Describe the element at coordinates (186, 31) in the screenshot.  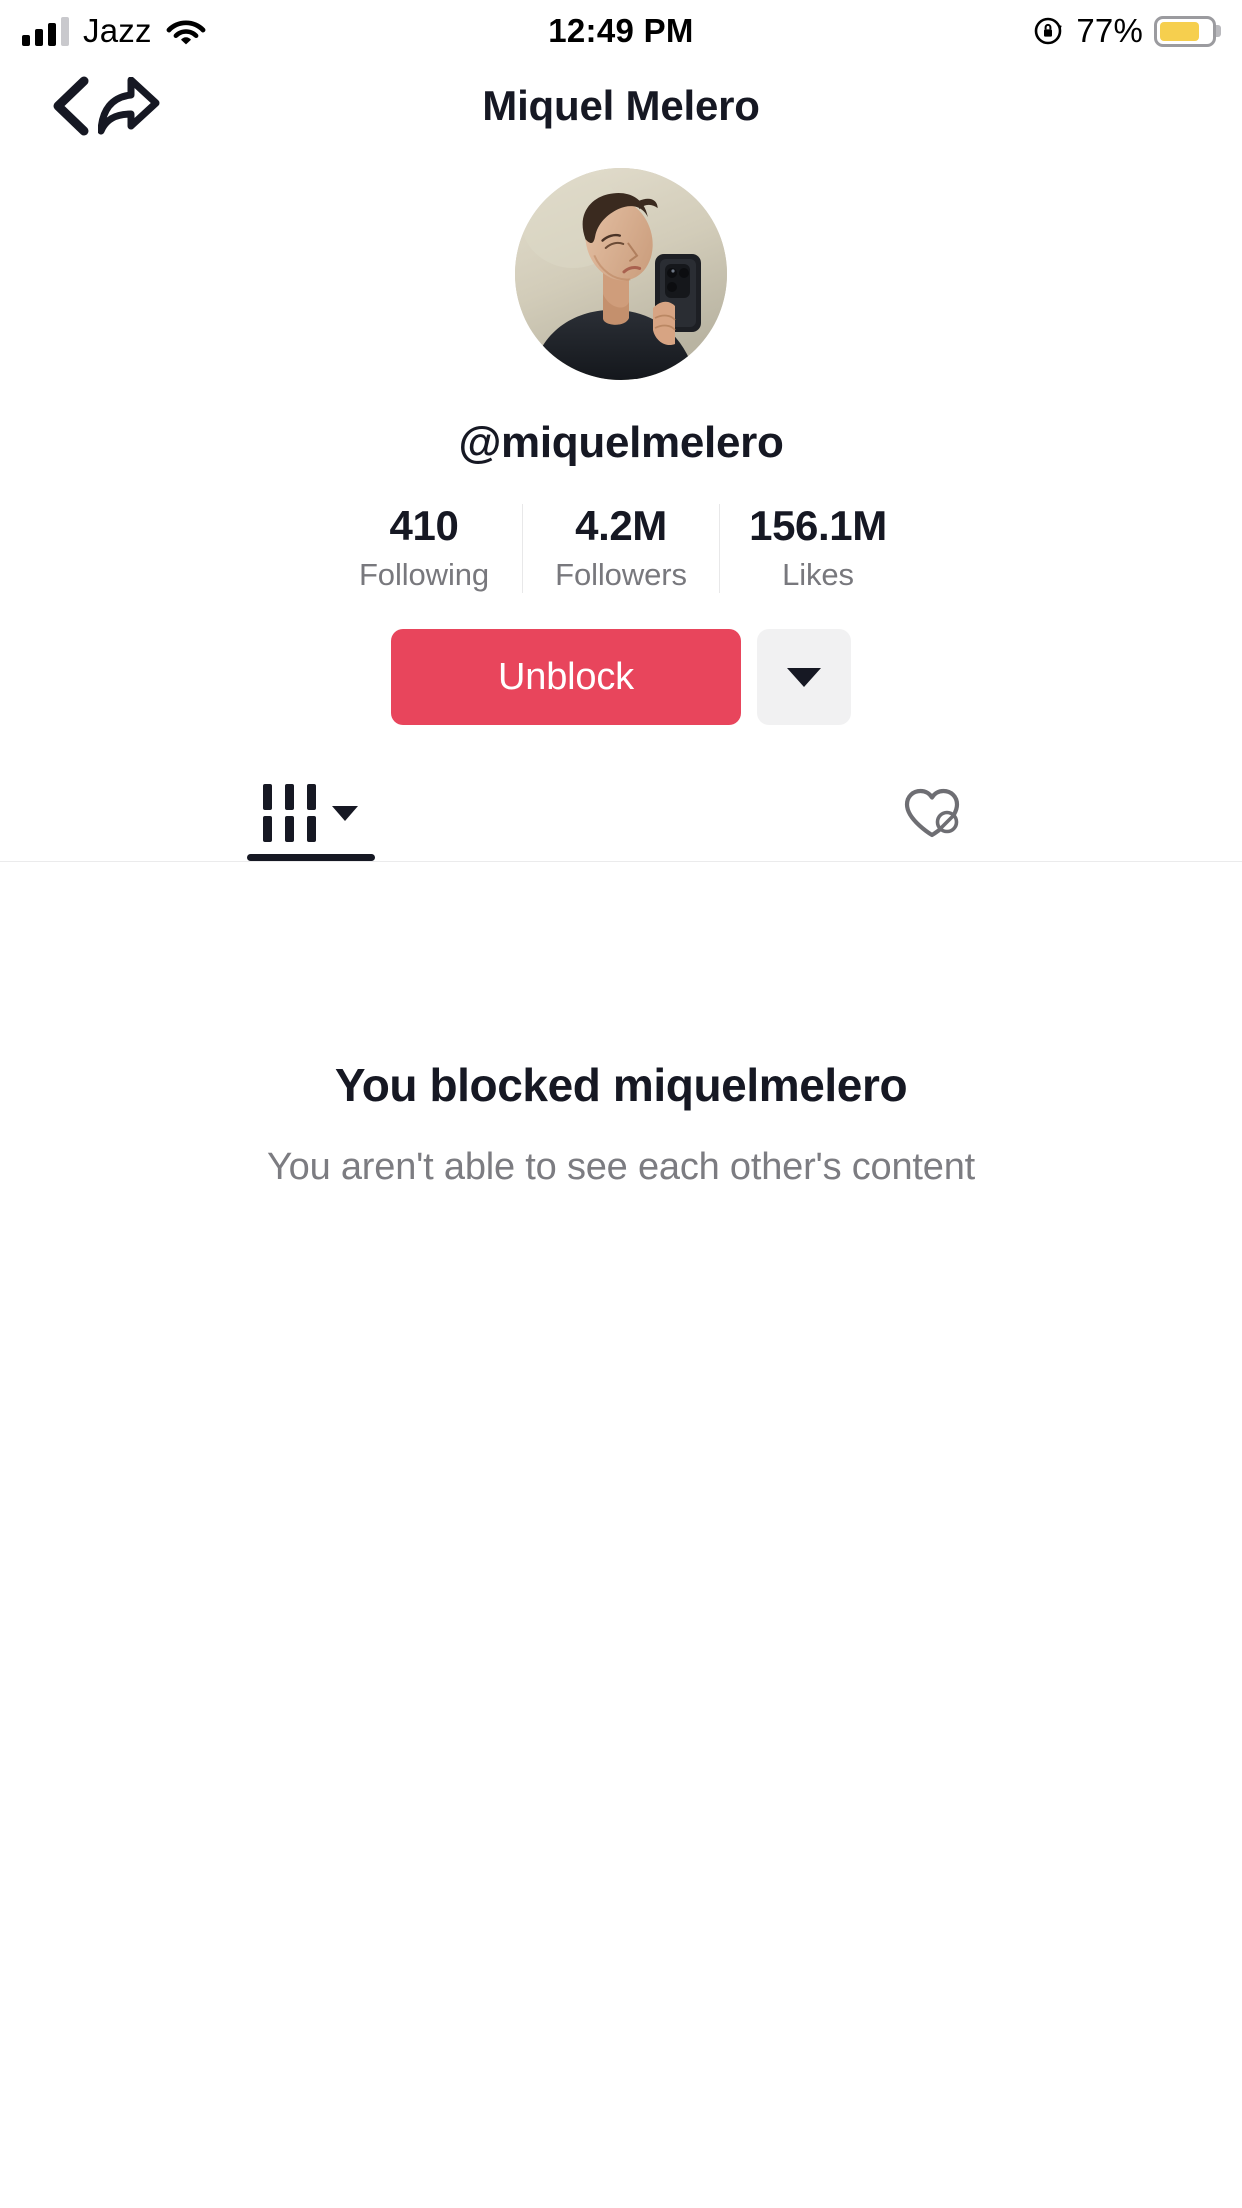
I see `wifi-icon` at that location.